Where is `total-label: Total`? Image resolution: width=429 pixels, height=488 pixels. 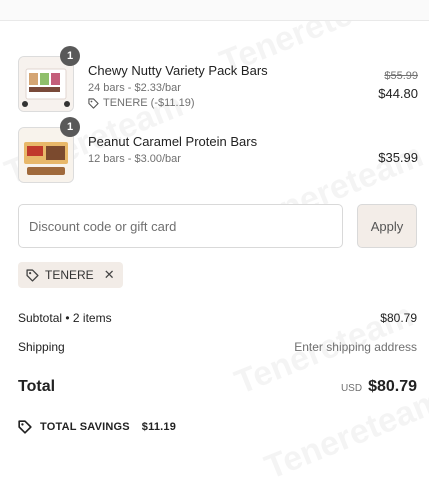 total-label: Total is located at coordinates (37, 386).